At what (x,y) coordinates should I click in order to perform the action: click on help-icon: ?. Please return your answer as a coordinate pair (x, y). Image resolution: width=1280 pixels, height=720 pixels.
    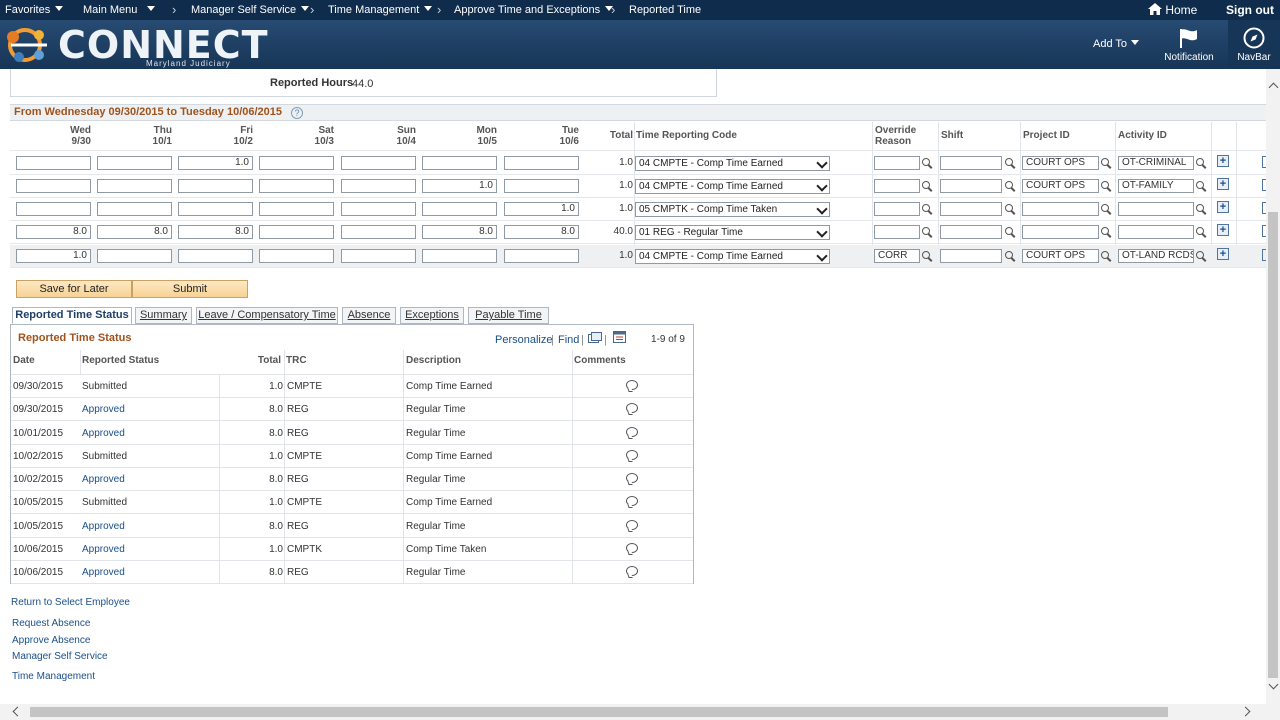
    Looking at the image, I should click on (297, 113).